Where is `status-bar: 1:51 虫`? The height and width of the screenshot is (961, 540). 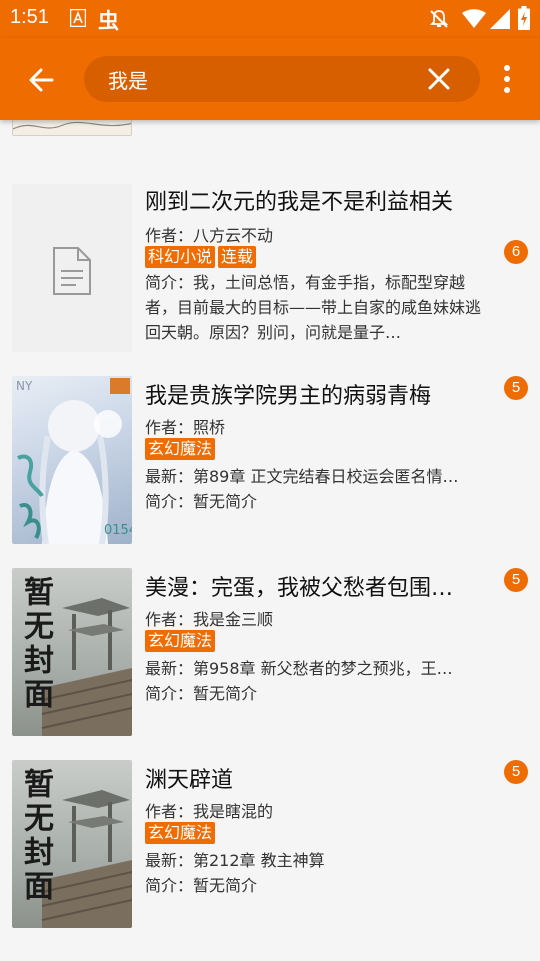 status-bar: 1:51 虫 is located at coordinates (270, 19).